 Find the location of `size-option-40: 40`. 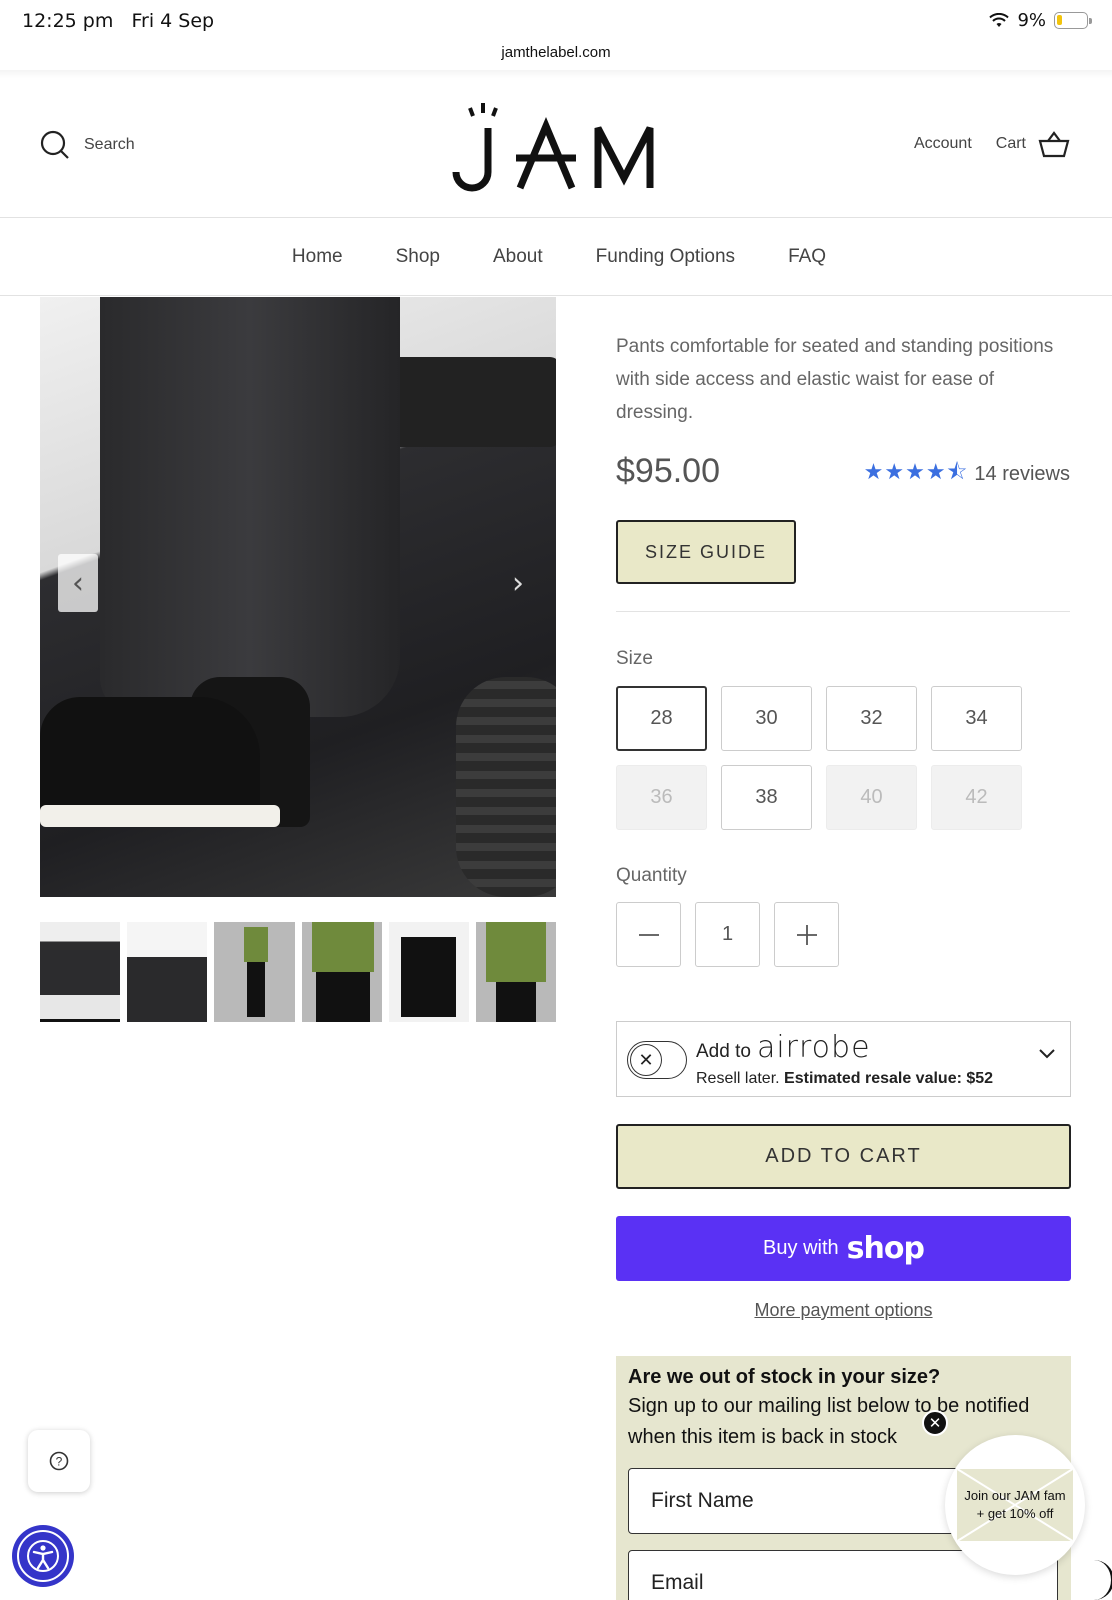

size-option-40: 40 is located at coordinates (871, 797).